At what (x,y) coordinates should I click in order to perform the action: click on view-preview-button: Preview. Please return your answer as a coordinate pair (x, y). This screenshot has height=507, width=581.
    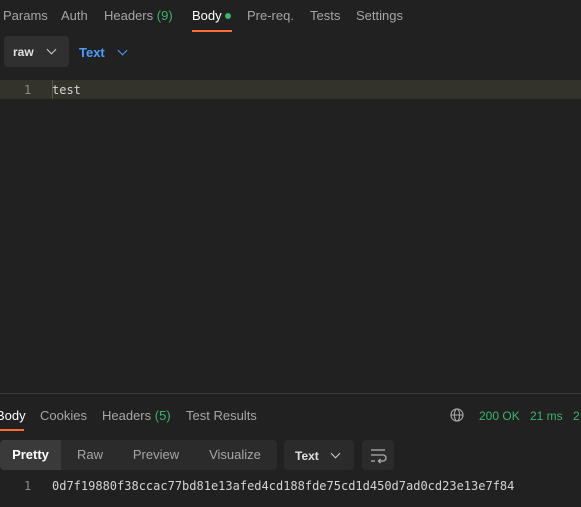
    Looking at the image, I should click on (156, 455).